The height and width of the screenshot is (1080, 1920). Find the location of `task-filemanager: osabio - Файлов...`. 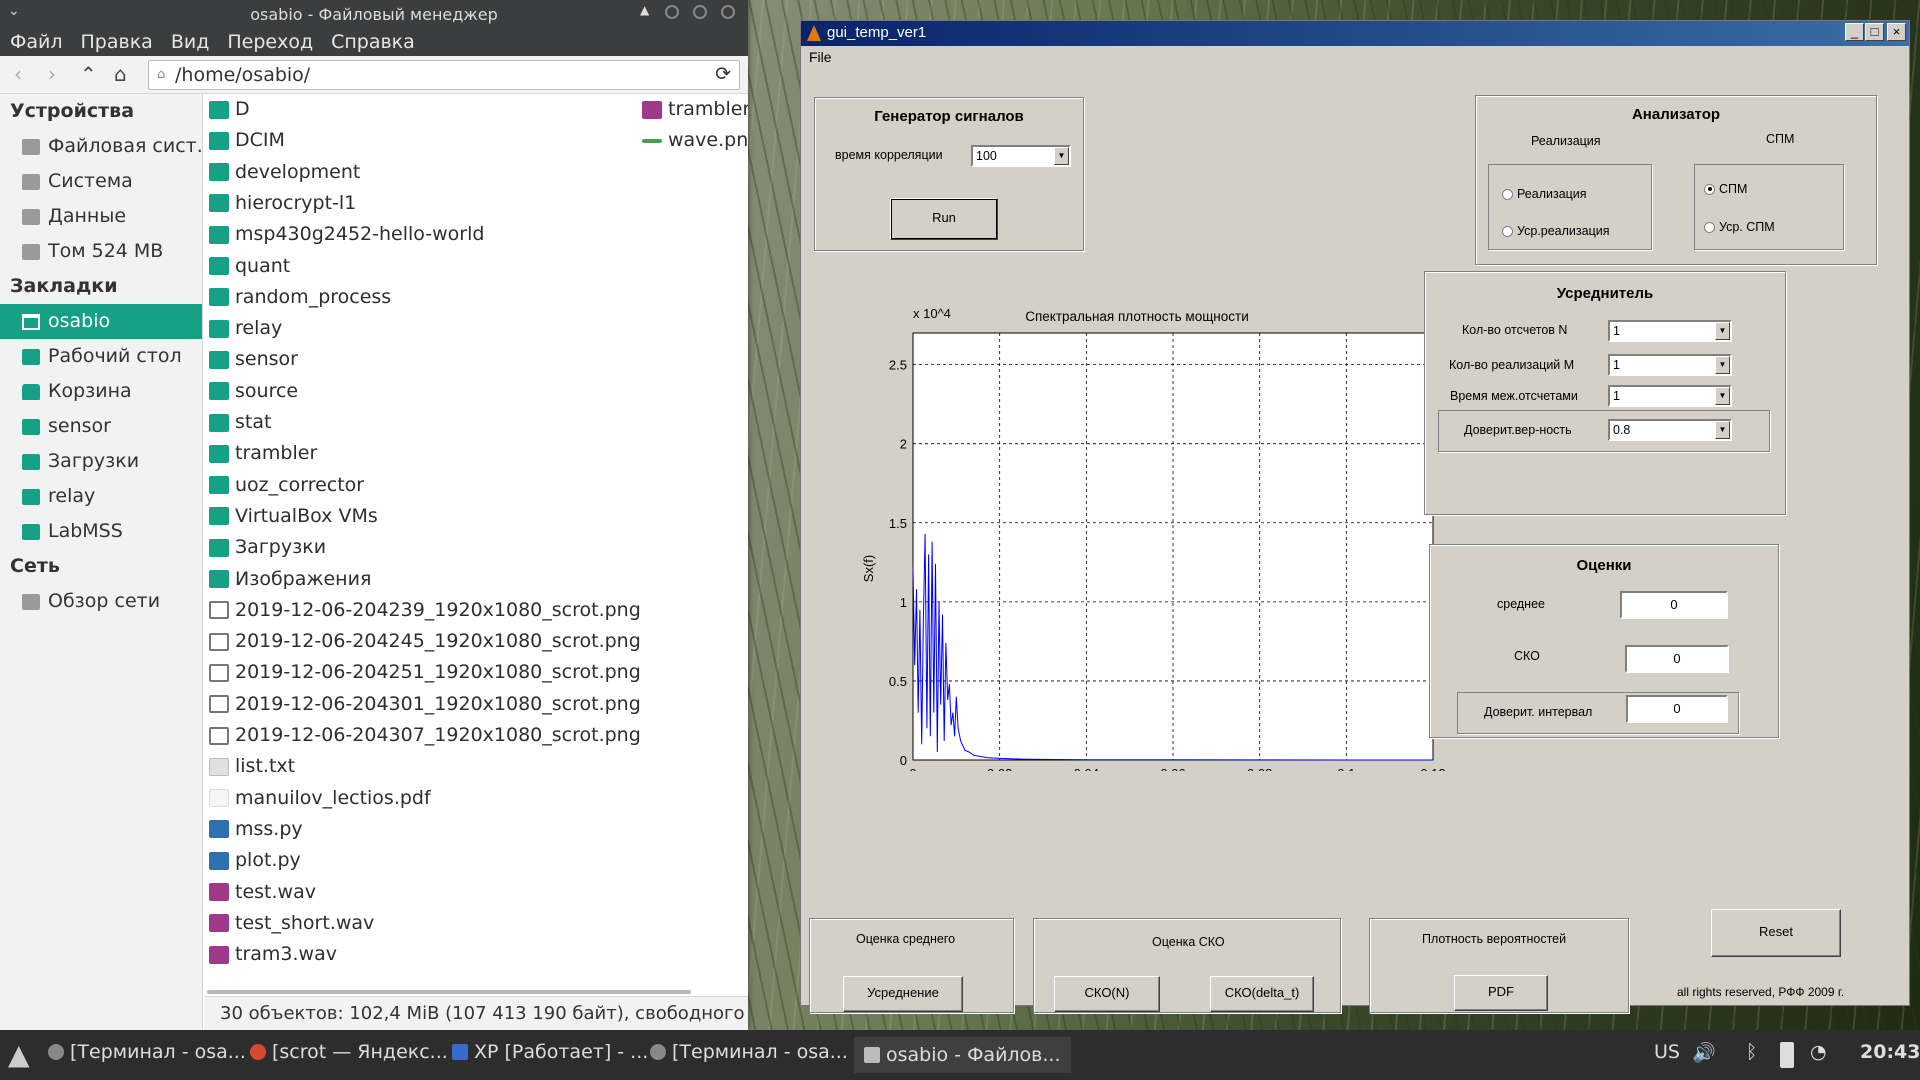

task-filemanager: osabio - Файлов... is located at coordinates (962, 1055).